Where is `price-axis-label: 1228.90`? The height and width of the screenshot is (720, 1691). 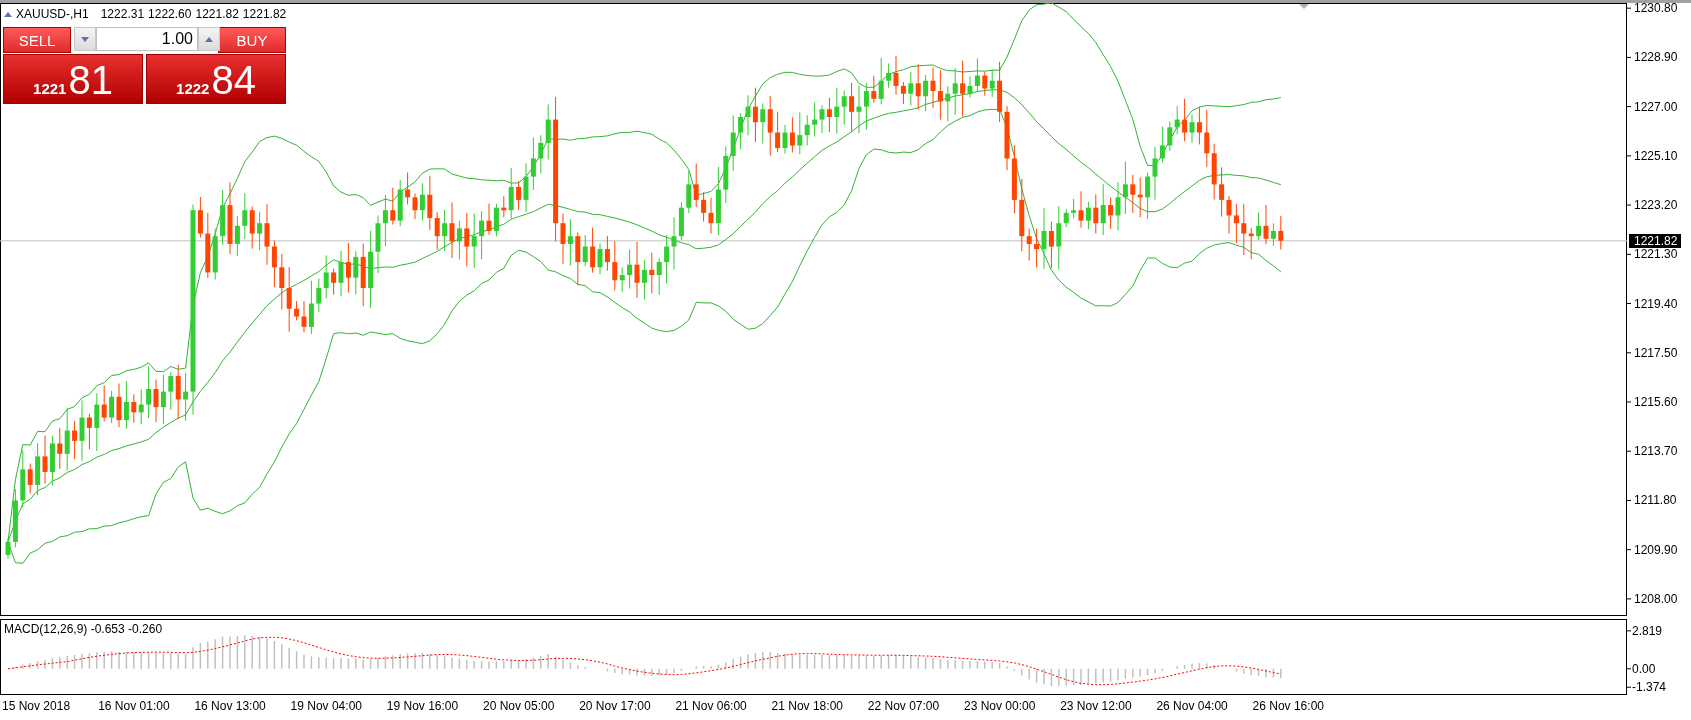
price-axis-label: 1228.90 is located at coordinates (1656, 57).